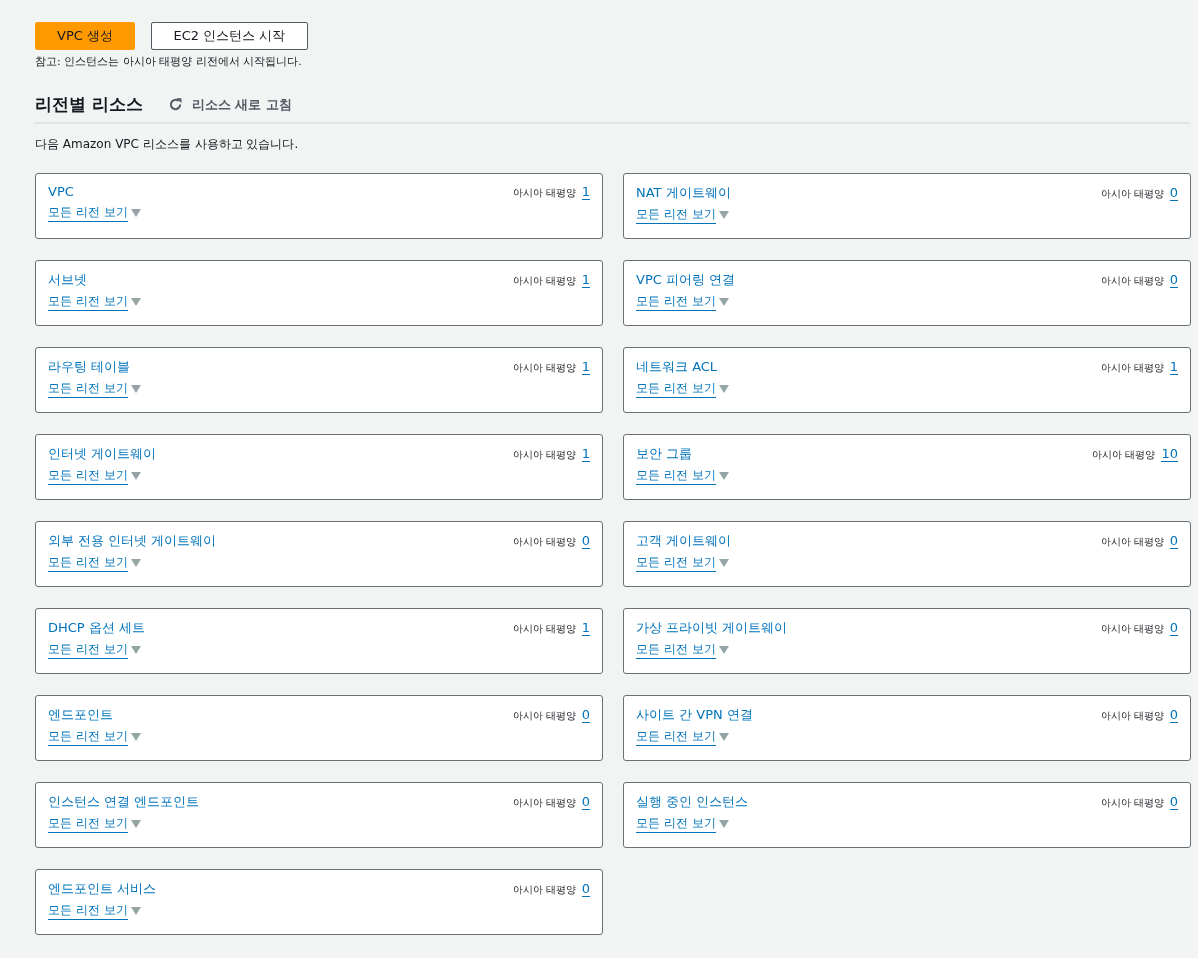  I want to click on resource-name: 보안 그룹, so click(665, 454).